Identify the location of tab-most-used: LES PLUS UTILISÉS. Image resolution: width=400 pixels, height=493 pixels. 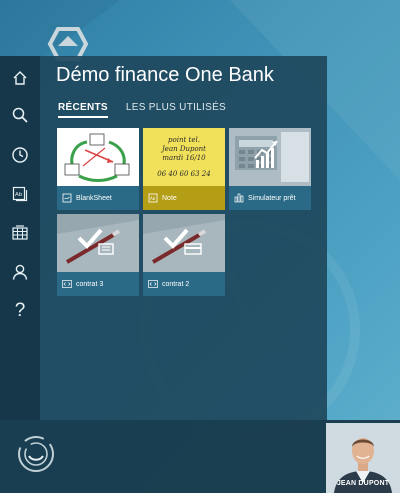
(176, 110).